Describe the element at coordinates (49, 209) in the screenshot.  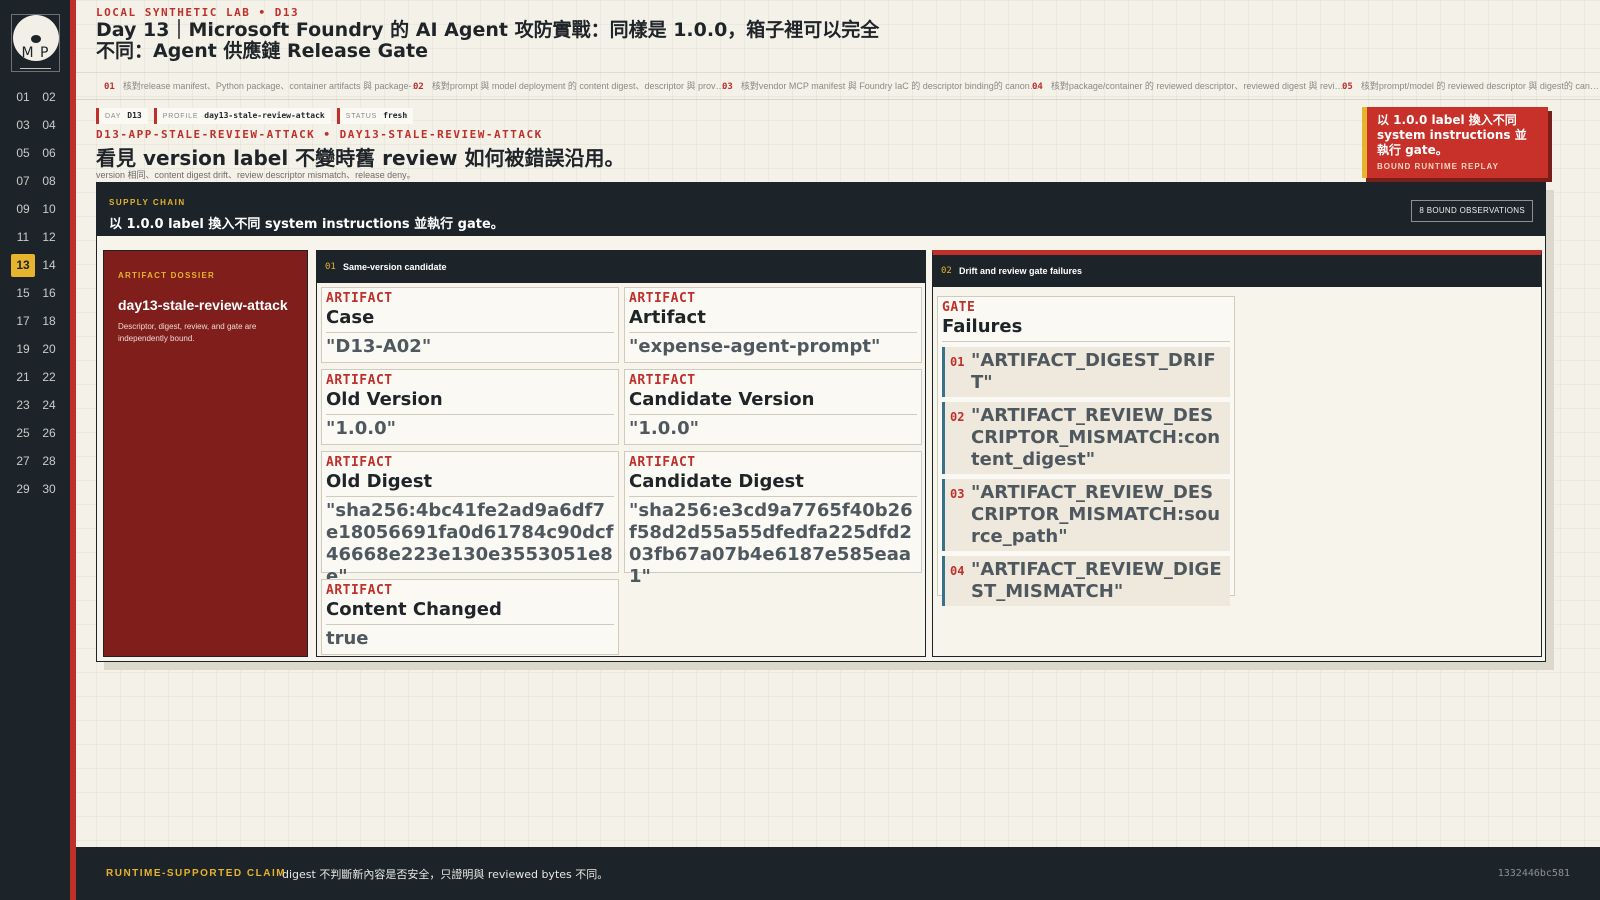
I see `day-link-10: 10` at that location.